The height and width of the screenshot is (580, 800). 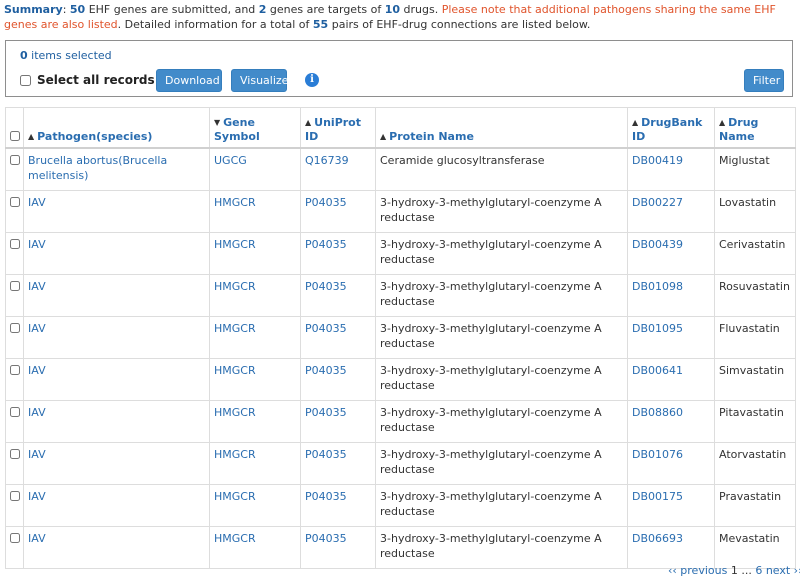 I want to click on selected-suffix: items selected, so click(x=69, y=55).